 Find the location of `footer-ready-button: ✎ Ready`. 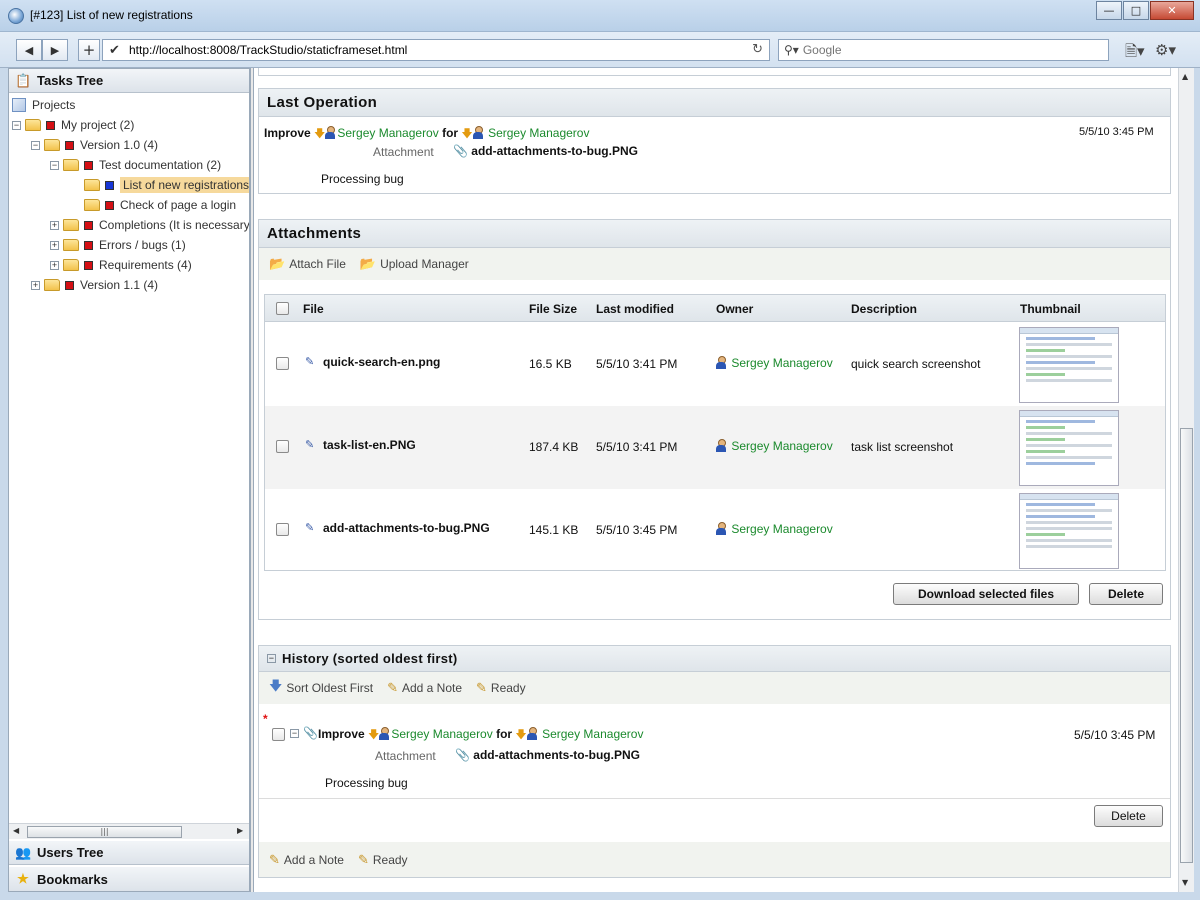

footer-ready-button: ✎ Ready is located at coordinates (383, 860).